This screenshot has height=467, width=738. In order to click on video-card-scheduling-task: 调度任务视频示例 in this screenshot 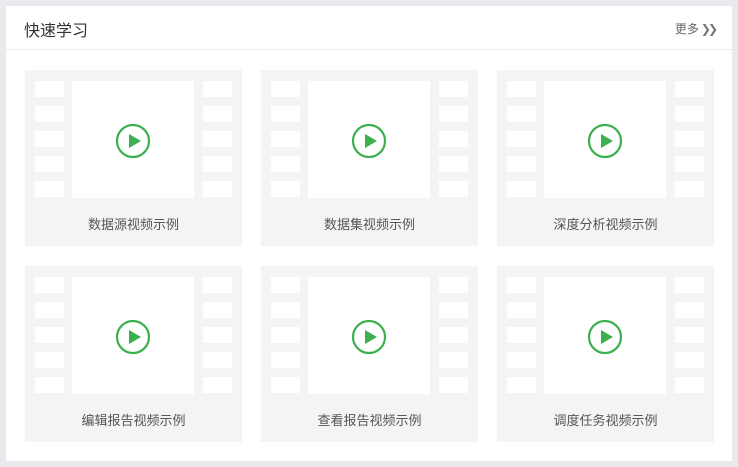, I will do `click(605, 354)`.